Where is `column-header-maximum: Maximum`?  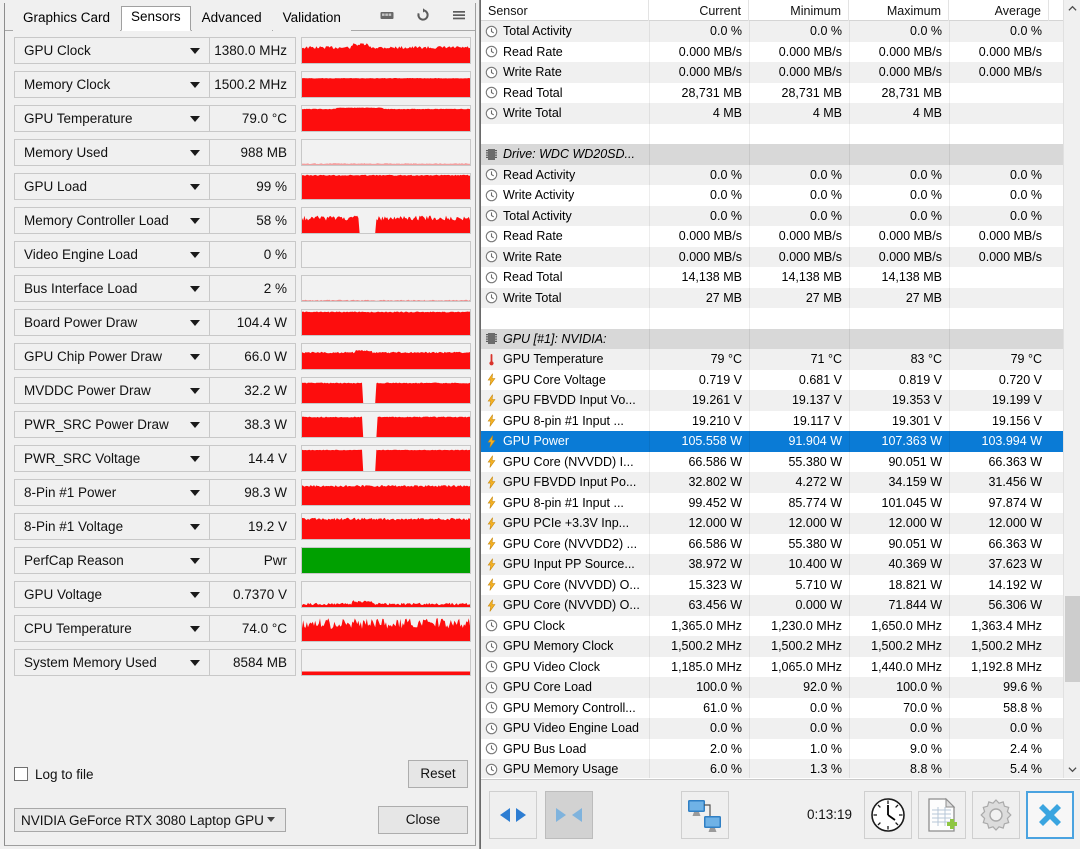
column-header-maximum: Maximum is located at coordinates (899, 10).